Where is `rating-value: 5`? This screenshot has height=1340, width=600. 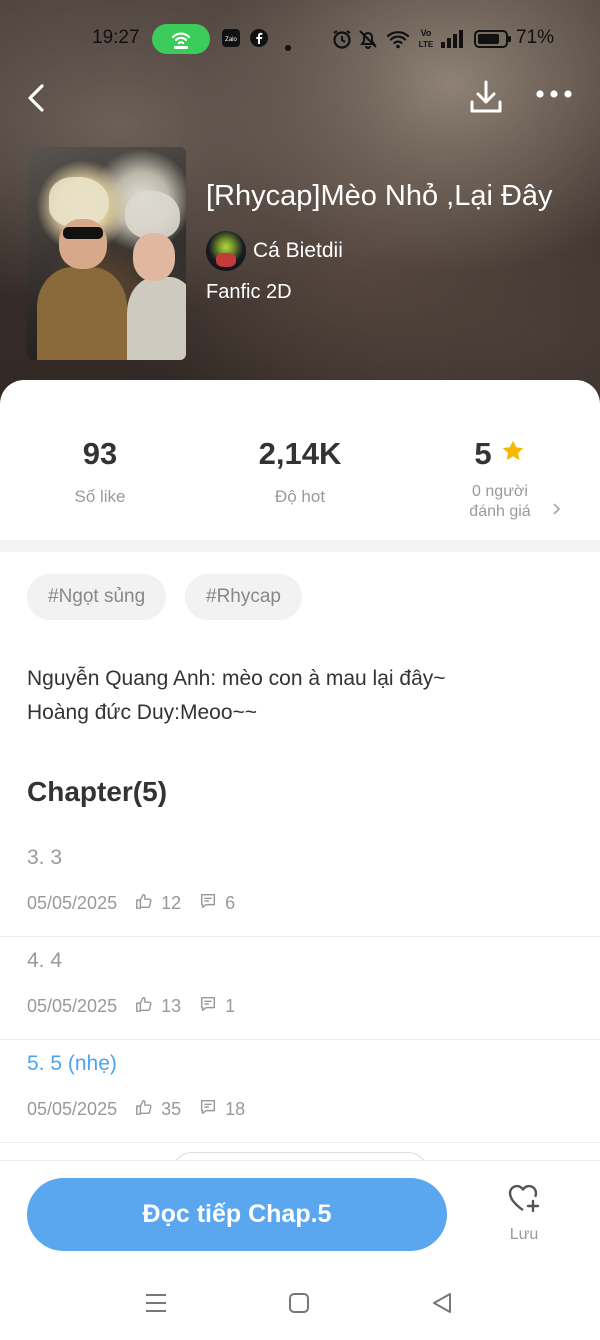 rating-value: 5 is located at coordinates (483, 453).